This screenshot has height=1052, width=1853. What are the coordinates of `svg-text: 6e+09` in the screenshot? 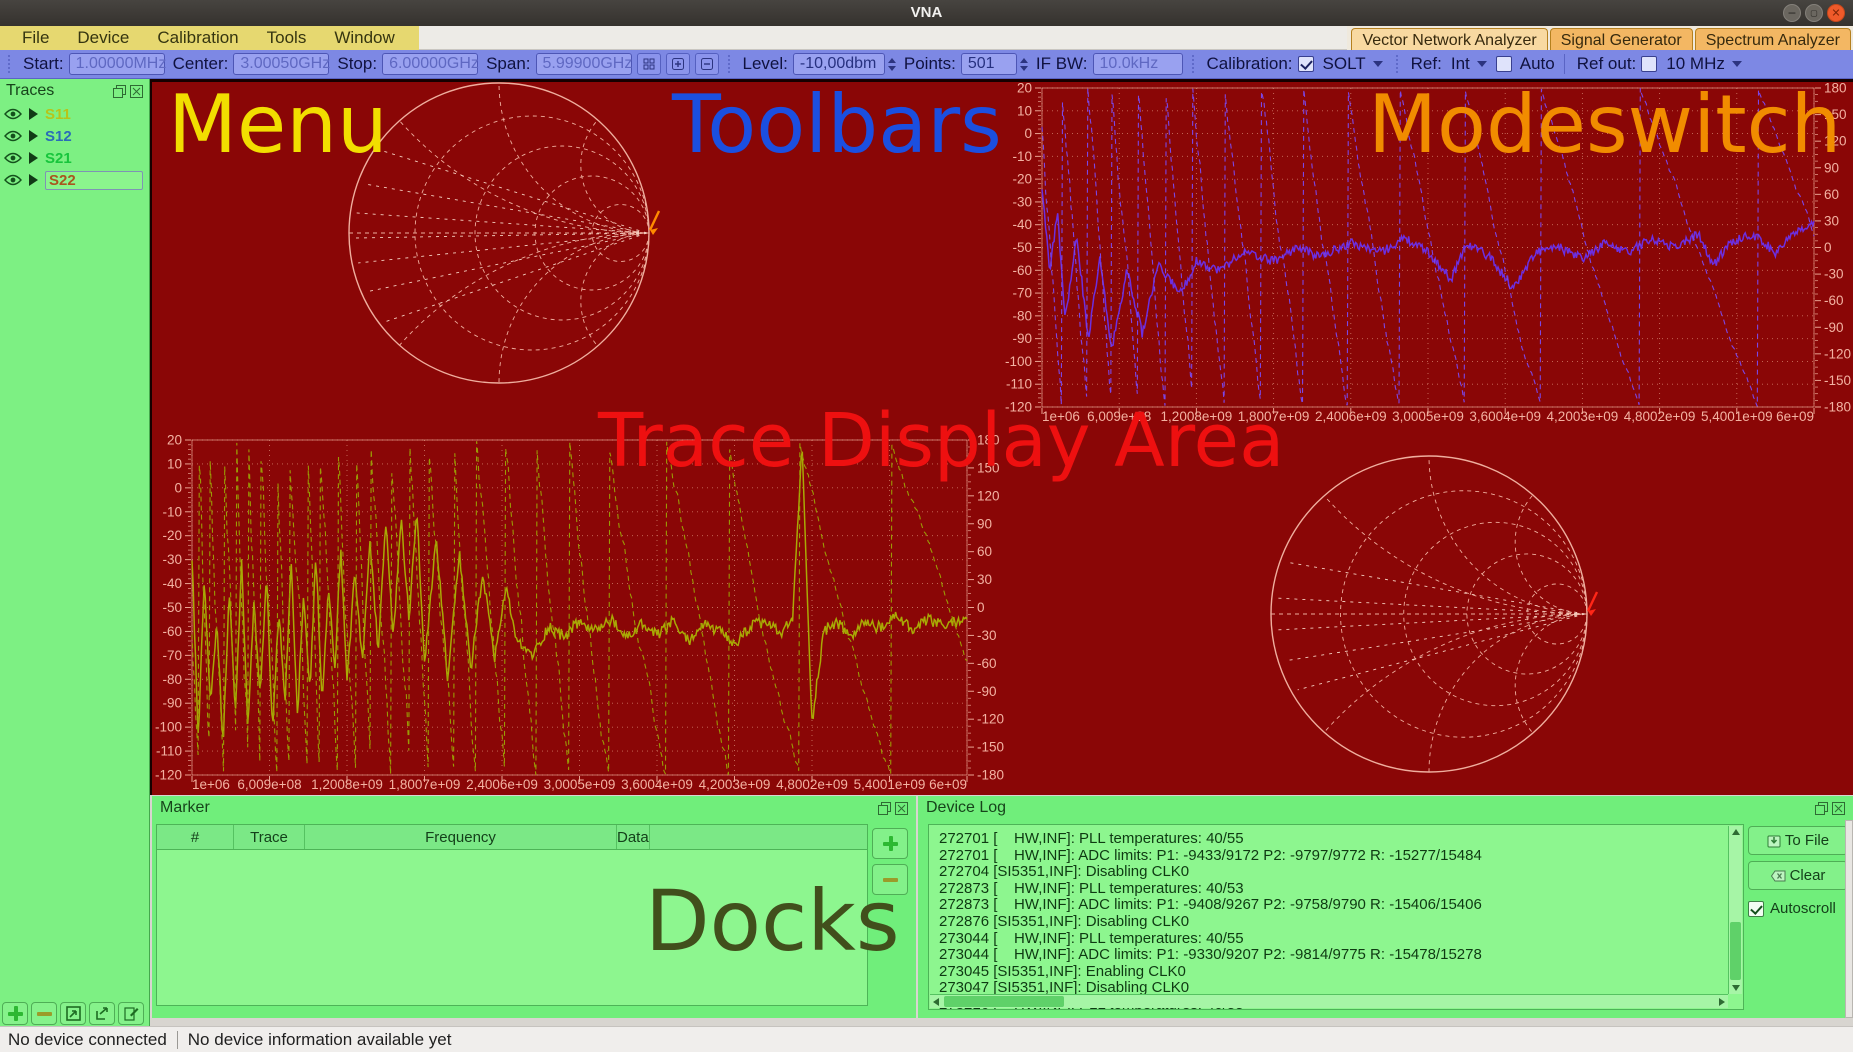 It's located at (948, 784).